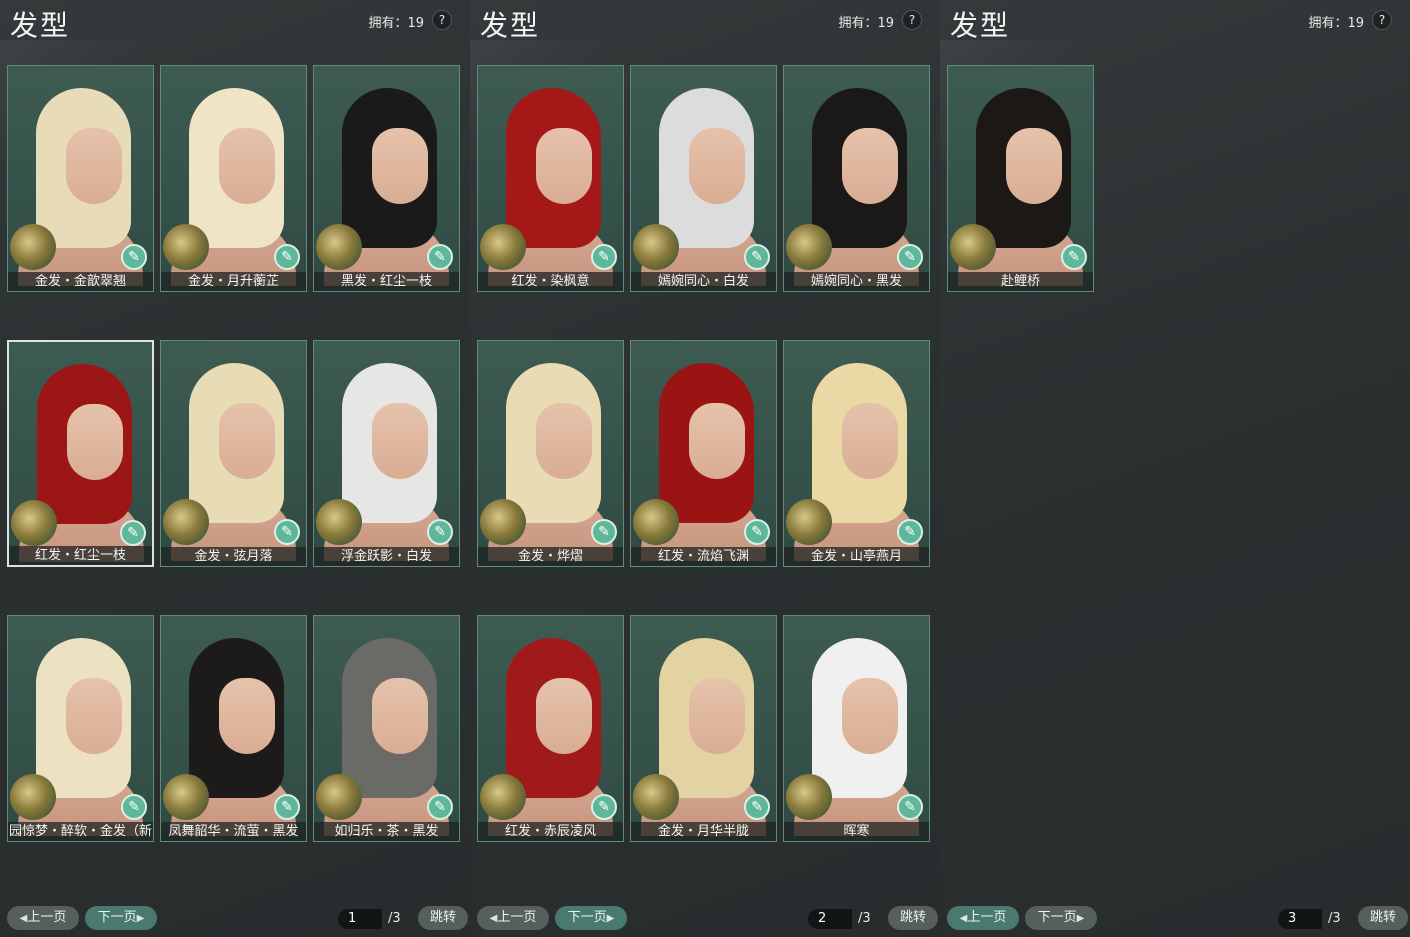 The width and height of the screenshot is (1410, 937). Describe the element at coordinates (233, 556) in the screenshot. I see `hairstyle-label: 金发・弦月落` at that location.